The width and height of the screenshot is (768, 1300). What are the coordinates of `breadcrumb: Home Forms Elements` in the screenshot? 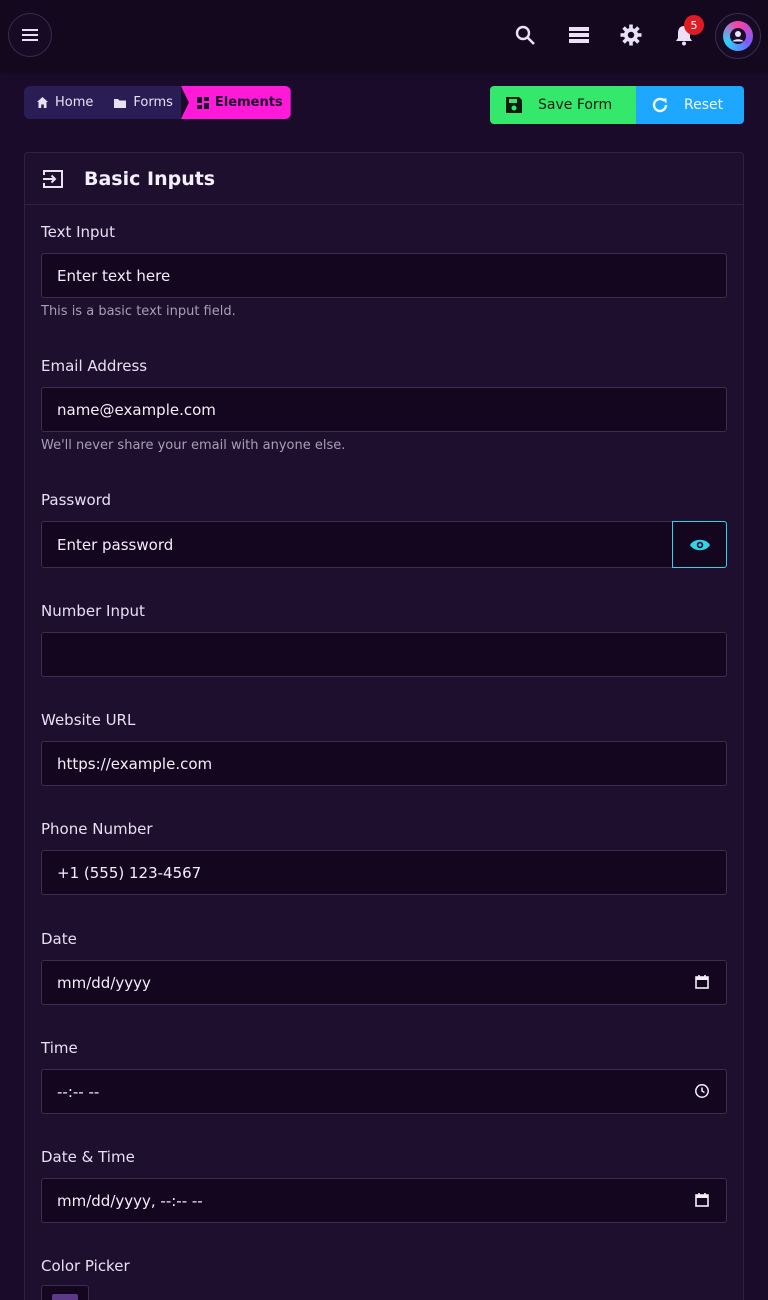 It's located at (157, 102).